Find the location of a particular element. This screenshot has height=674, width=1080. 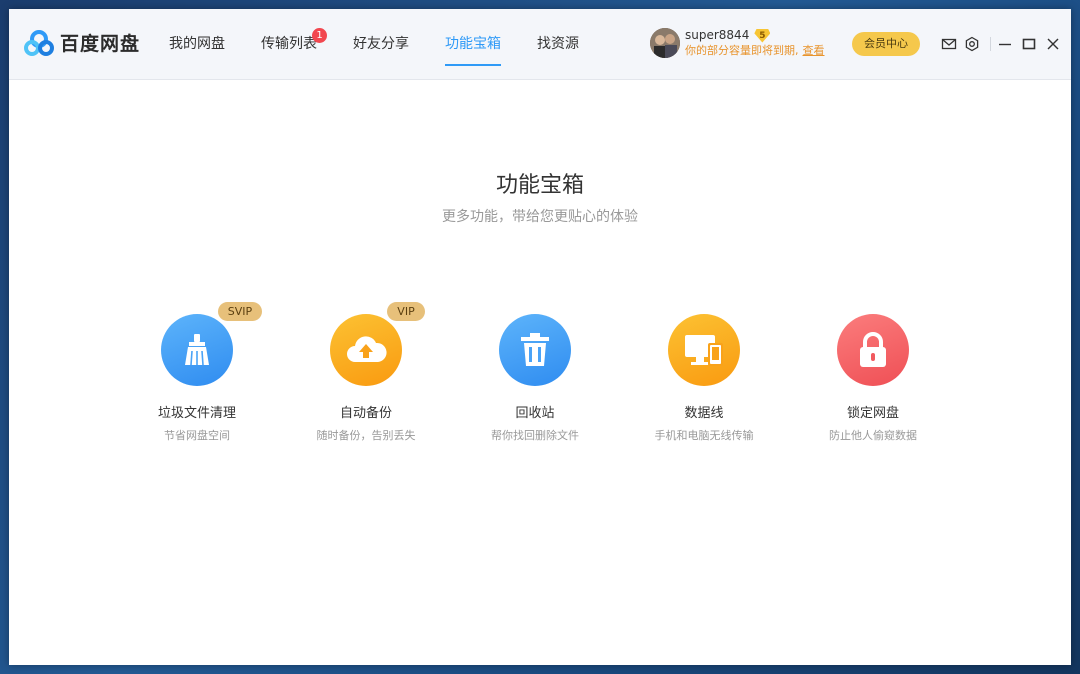

tool-junk-cleanup: SVIP 垃圾文件清理 节省网盘空间 is located at coordinates (197, 372).